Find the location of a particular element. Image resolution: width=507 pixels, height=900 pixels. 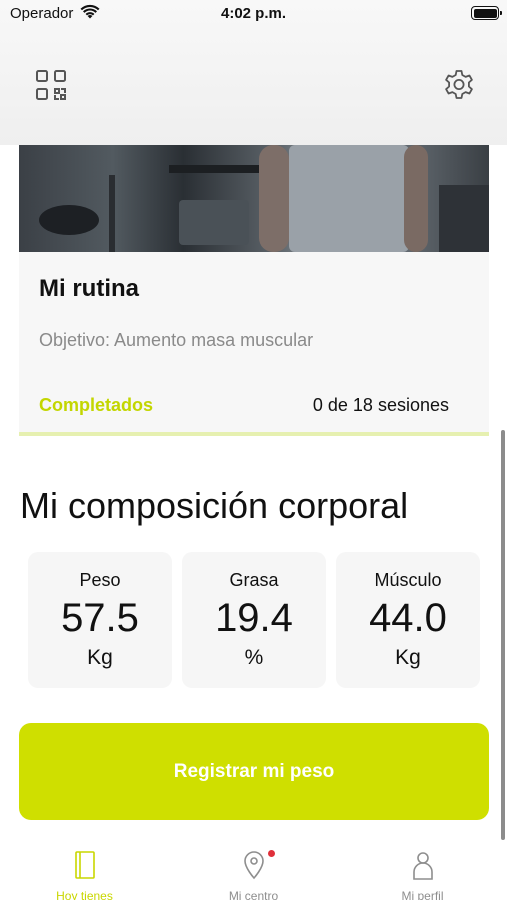

status-time: 4:02 p.m. is located at coordinates (253, 13).